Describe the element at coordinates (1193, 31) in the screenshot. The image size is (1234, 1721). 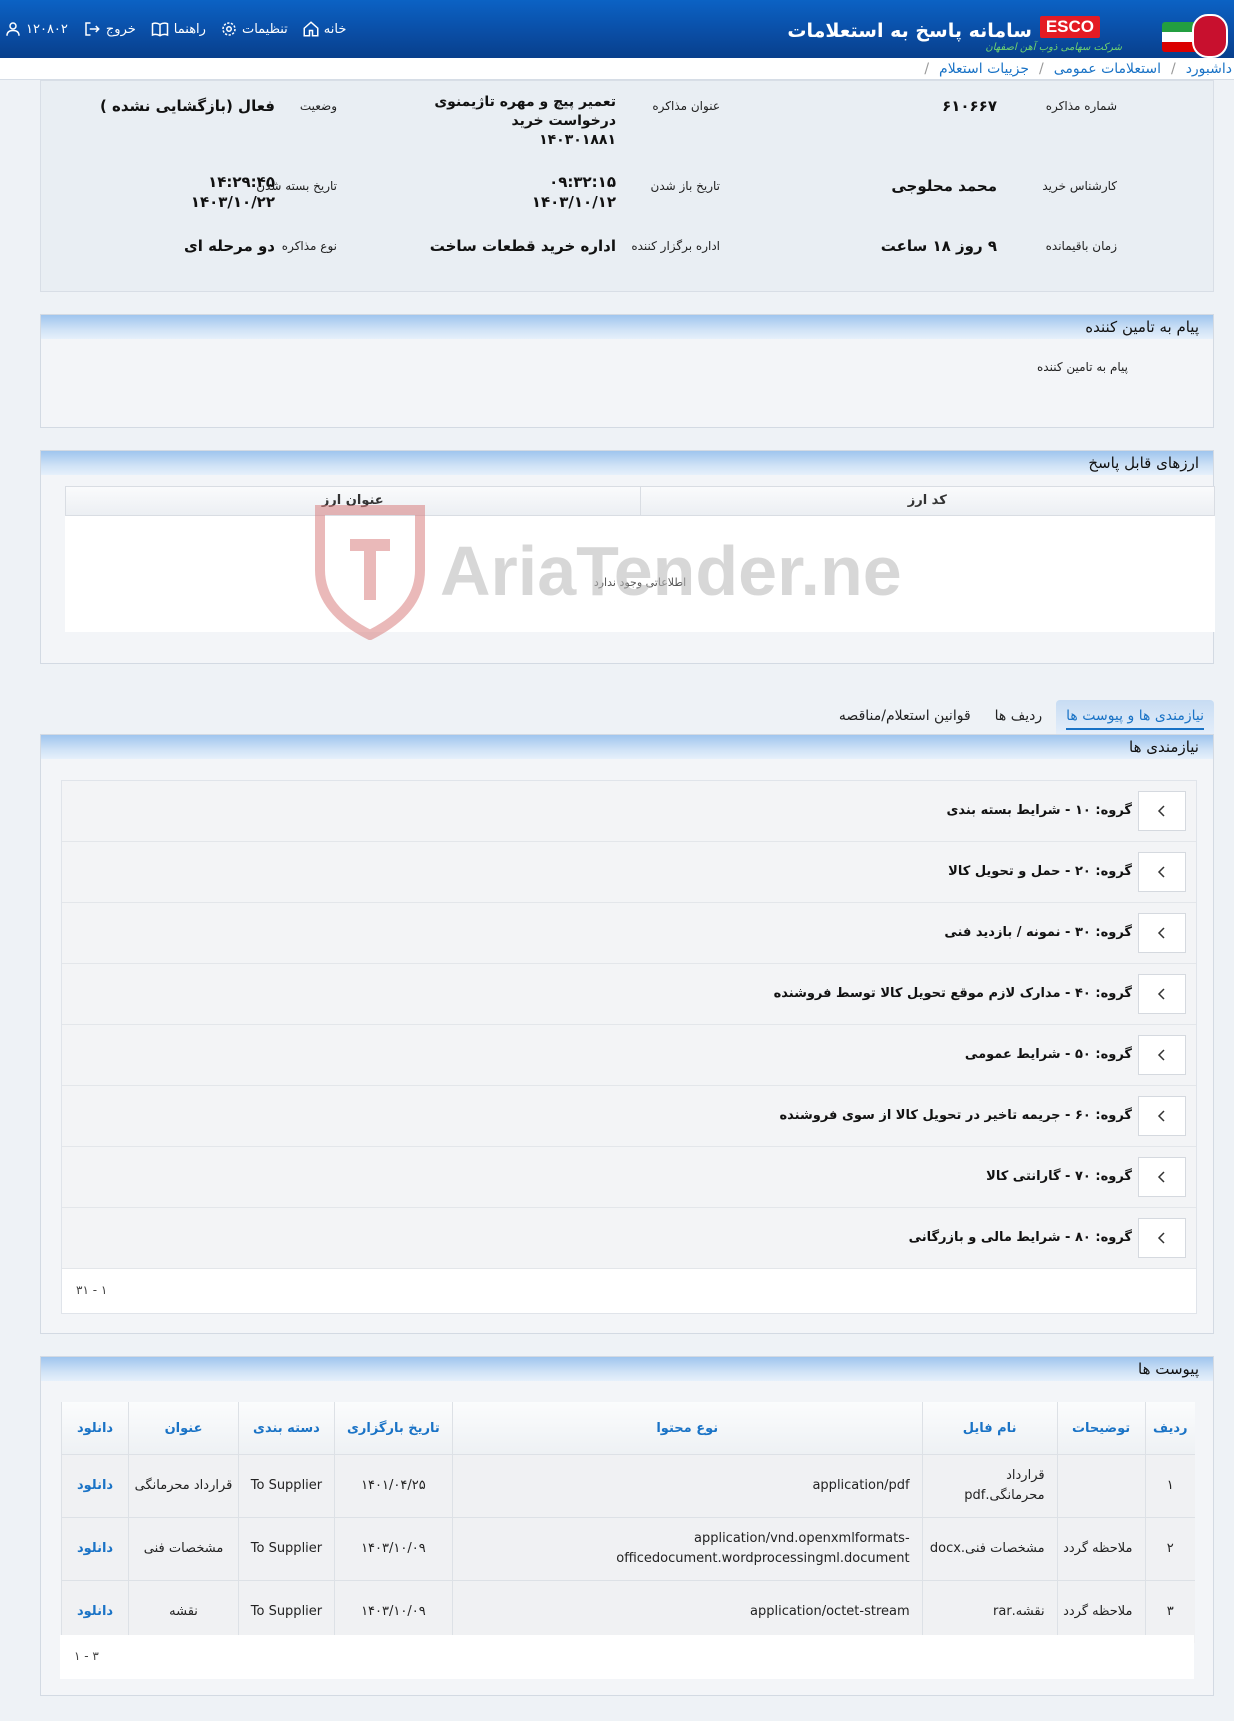
I see `company-logo` at that location.